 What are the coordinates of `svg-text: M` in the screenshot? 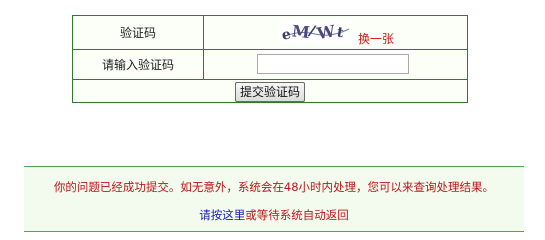 It's located at (301, 31).